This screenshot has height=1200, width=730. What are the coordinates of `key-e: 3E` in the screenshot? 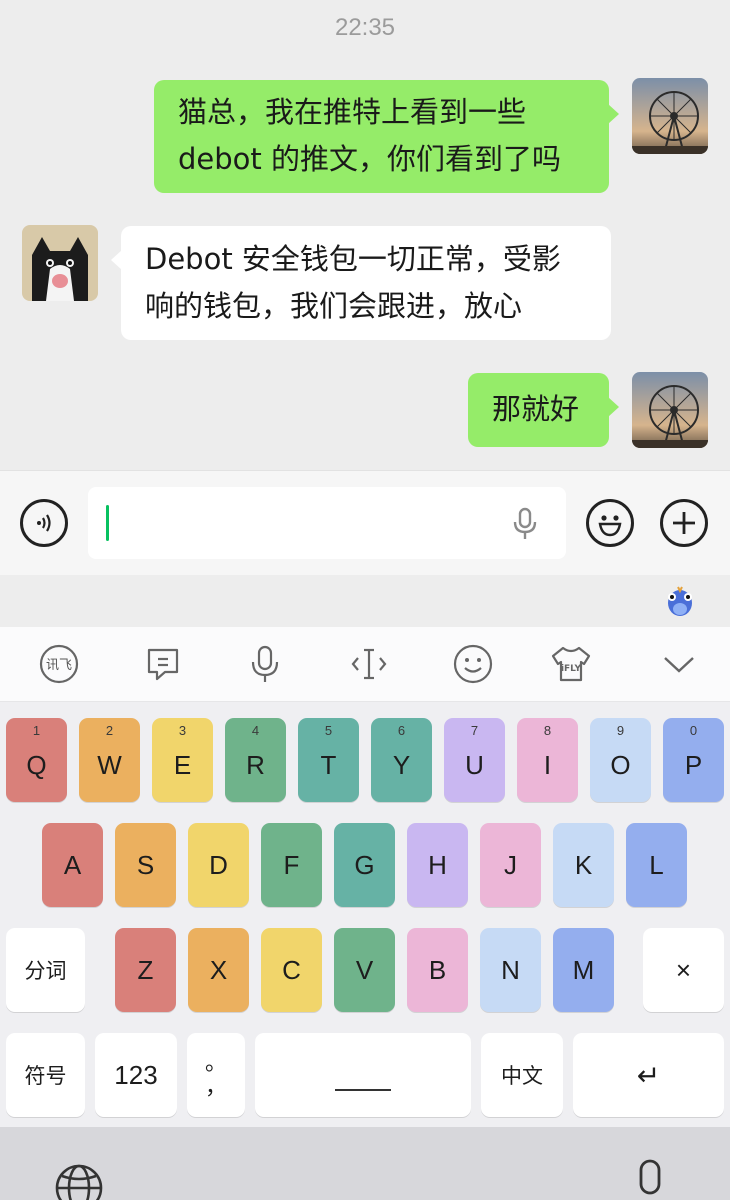 It's located at (182, 760).